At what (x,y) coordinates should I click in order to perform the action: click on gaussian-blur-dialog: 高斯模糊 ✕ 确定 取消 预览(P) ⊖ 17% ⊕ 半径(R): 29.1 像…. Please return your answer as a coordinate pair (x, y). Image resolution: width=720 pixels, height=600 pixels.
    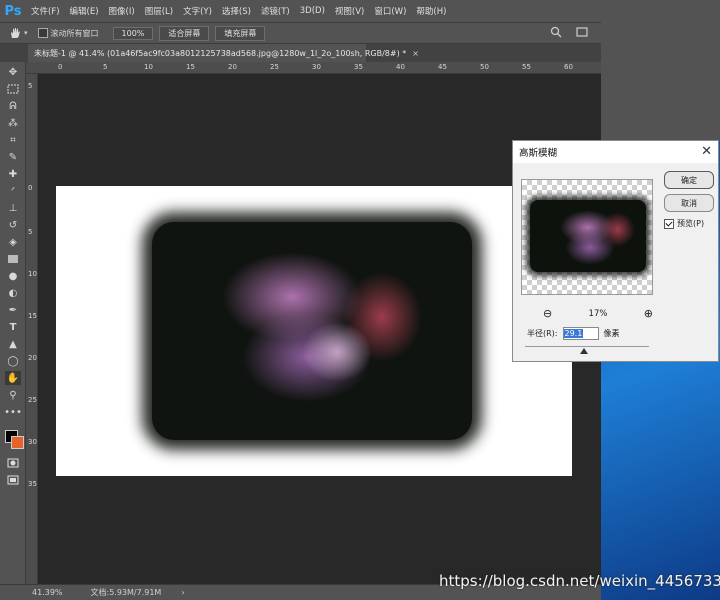
    Looking at the image, I should click on (615, 251).